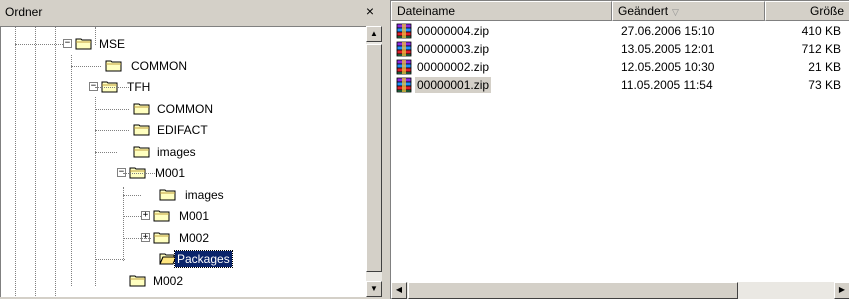 The image size is (849, 299). Describe the element at coordinates (668, 67) in the screenshot. I see `file-modified: 12.05.2005 10:30` at that location.